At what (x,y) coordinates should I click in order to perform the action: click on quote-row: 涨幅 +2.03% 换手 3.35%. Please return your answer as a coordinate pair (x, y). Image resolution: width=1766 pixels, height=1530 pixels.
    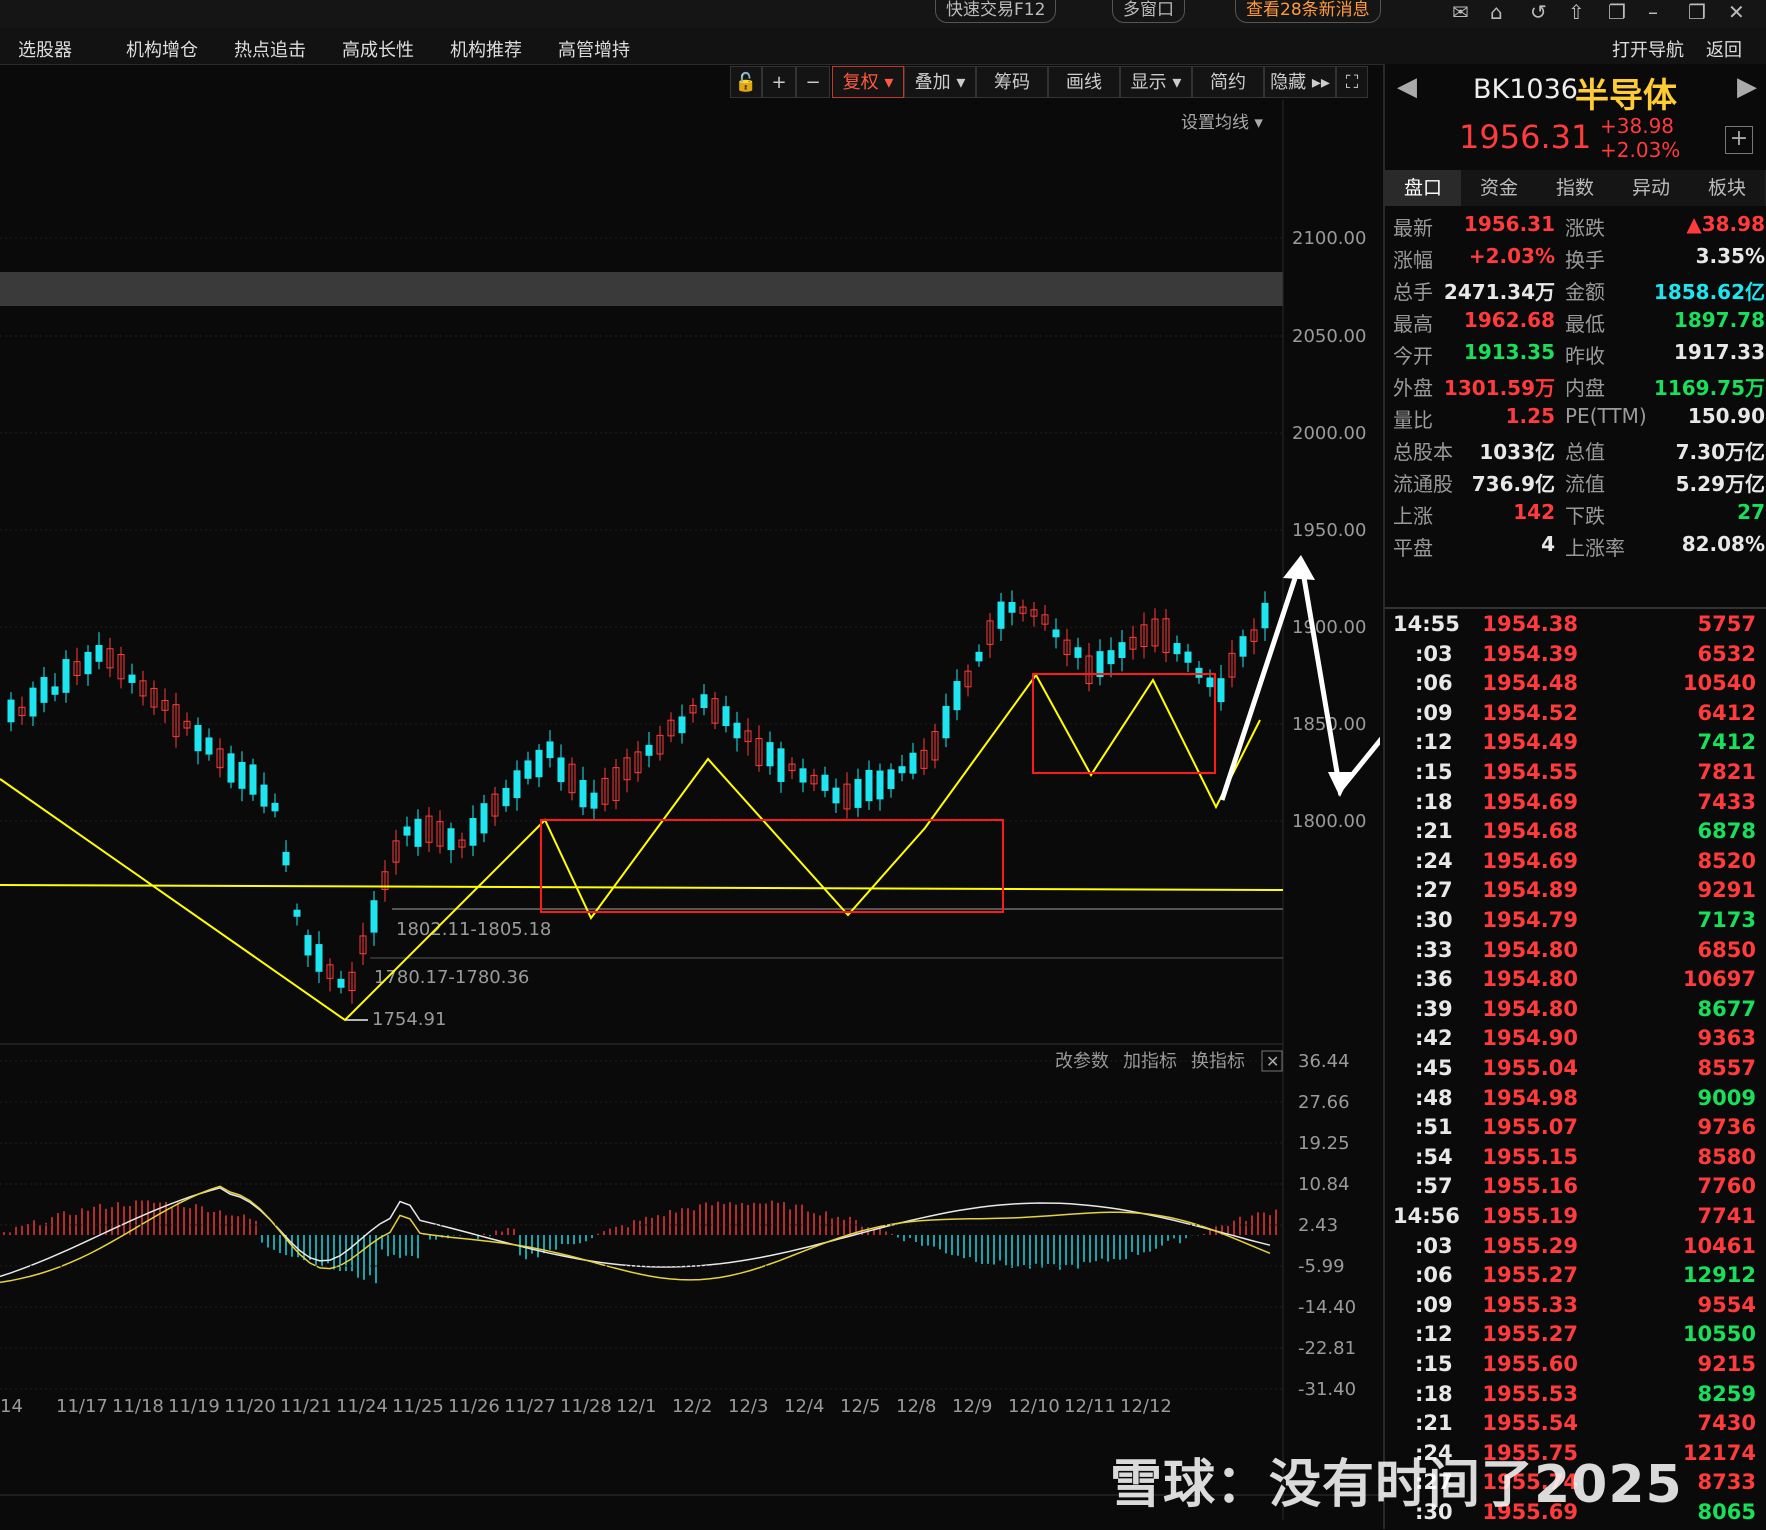
    Looking at the image, I should click on (1575, 258).